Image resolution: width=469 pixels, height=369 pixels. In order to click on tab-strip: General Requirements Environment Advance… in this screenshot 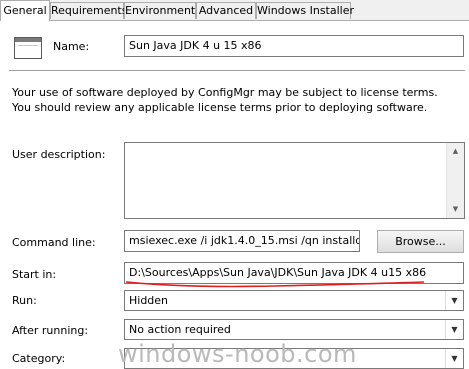, I will do `click(234, 10)`.